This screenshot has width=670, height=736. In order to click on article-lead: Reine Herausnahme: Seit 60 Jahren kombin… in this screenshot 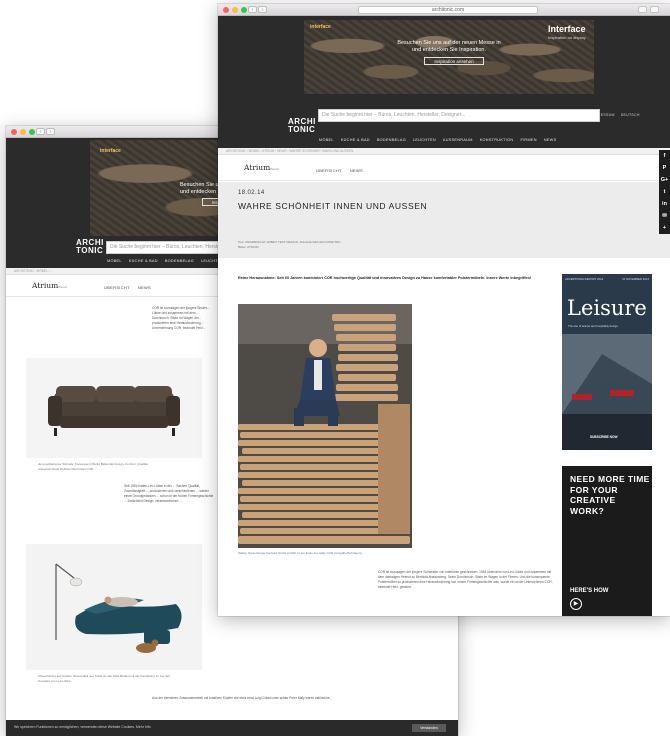, I will do `click(385, 278)`.